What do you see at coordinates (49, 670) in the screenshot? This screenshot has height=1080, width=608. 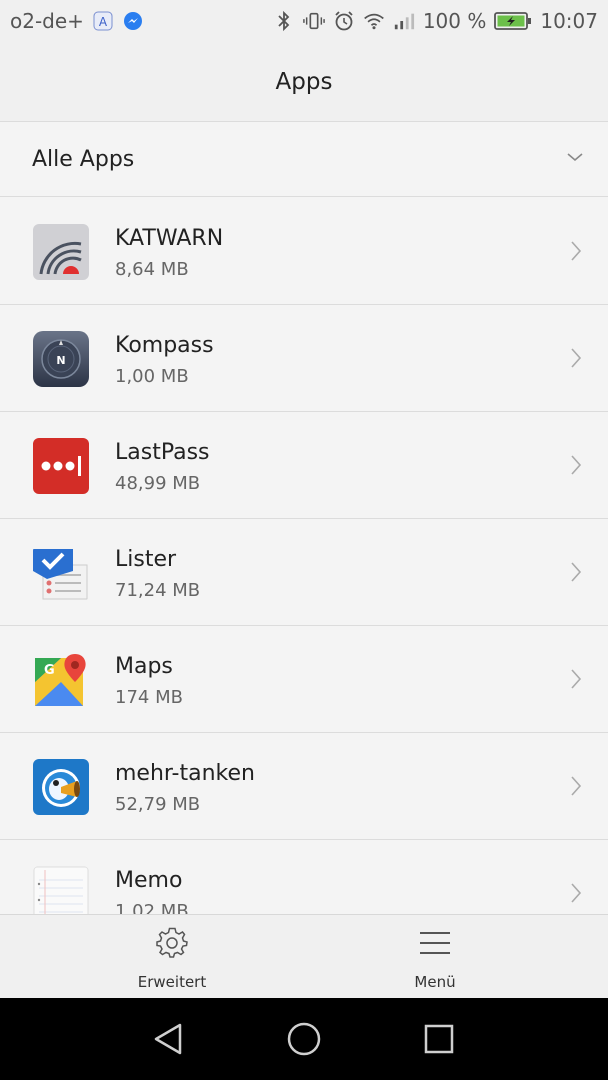 I see `svg-text: G` at bounding box center [49, 670].